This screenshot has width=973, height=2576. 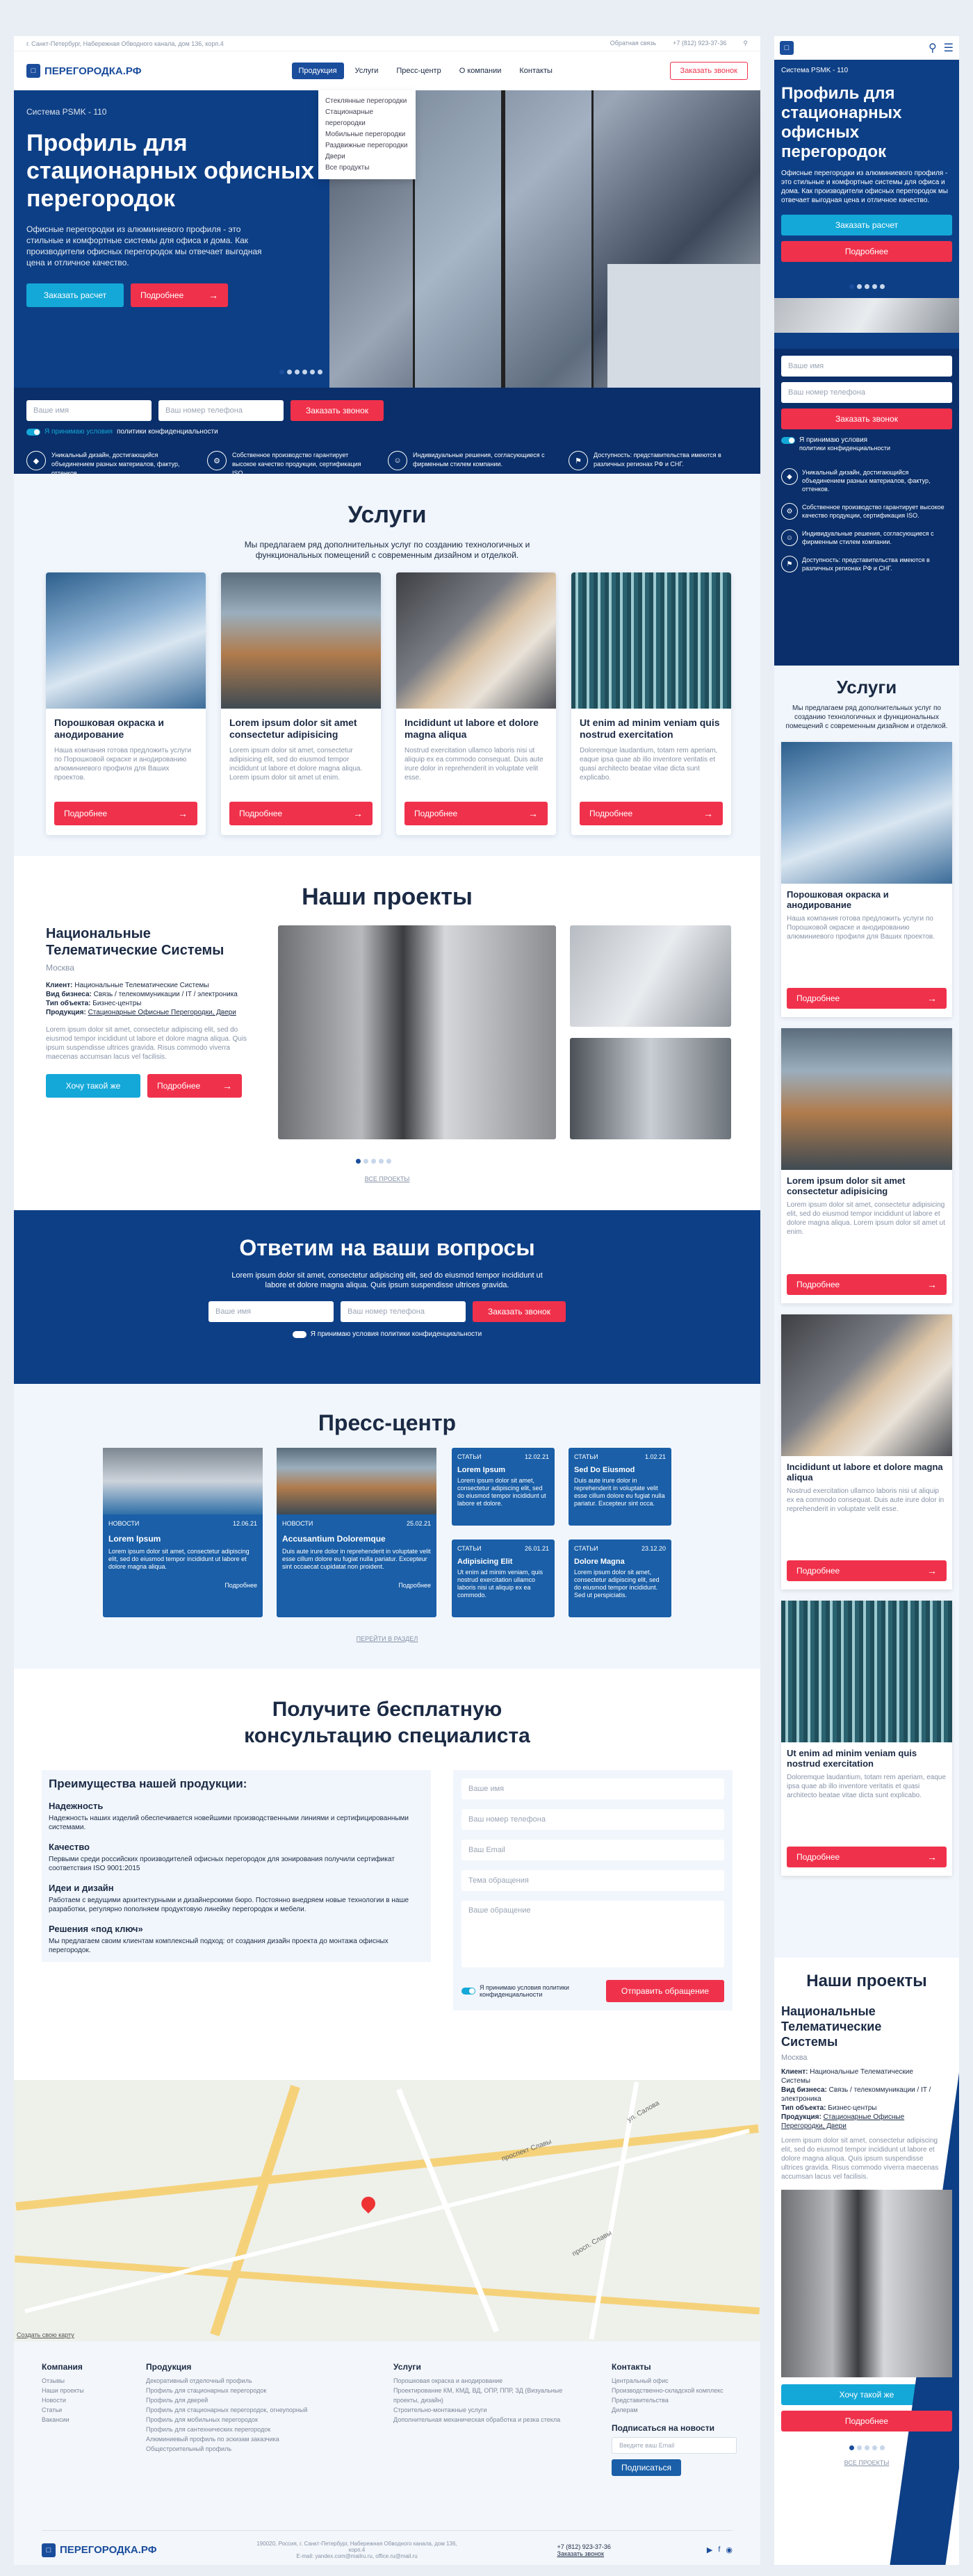 I want to click on footer-link: Наши проекты, so click(x=63, y=2390).